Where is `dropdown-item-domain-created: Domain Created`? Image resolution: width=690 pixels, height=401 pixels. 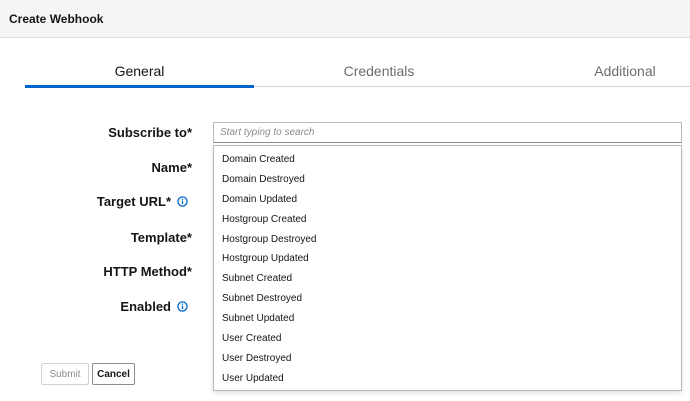 dropdown-item-domain-created: Domain Created is located at coordinates (447, 160).